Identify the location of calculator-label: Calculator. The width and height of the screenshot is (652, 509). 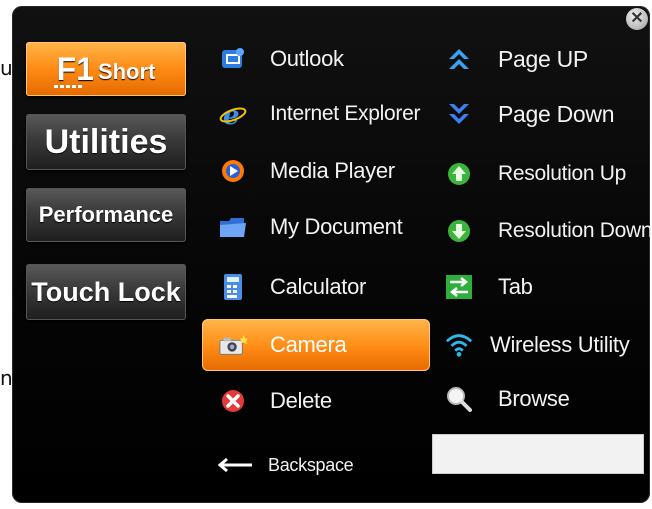
(318, 286).